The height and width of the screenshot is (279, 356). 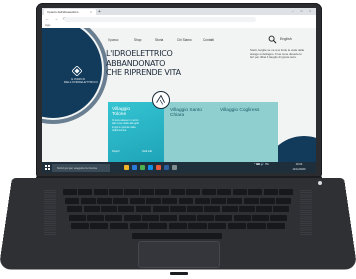 I want to click on tray-icons: ^ ⌨ 🔊 ITA, so click(x=261, y=164).